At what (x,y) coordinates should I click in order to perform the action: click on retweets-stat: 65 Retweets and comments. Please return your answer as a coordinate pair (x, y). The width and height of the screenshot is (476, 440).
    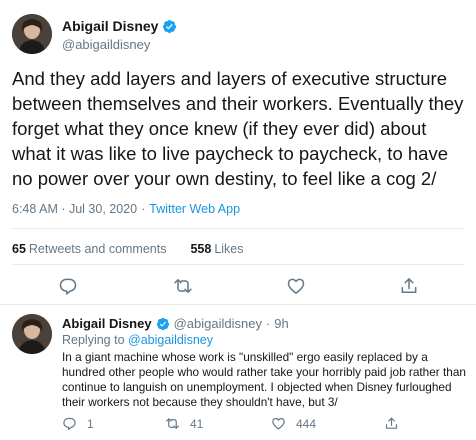
    Looking at the image, I should click on (89, 249).